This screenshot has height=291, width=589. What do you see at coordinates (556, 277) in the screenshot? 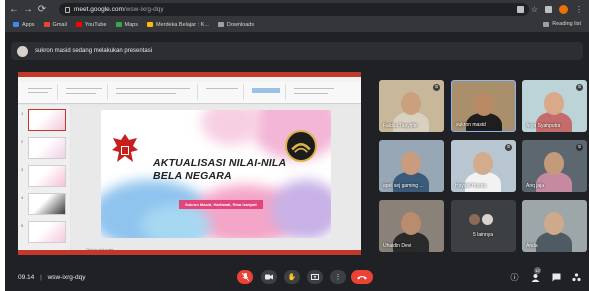
I see `chat-icon` at bounding box center [556, 277].